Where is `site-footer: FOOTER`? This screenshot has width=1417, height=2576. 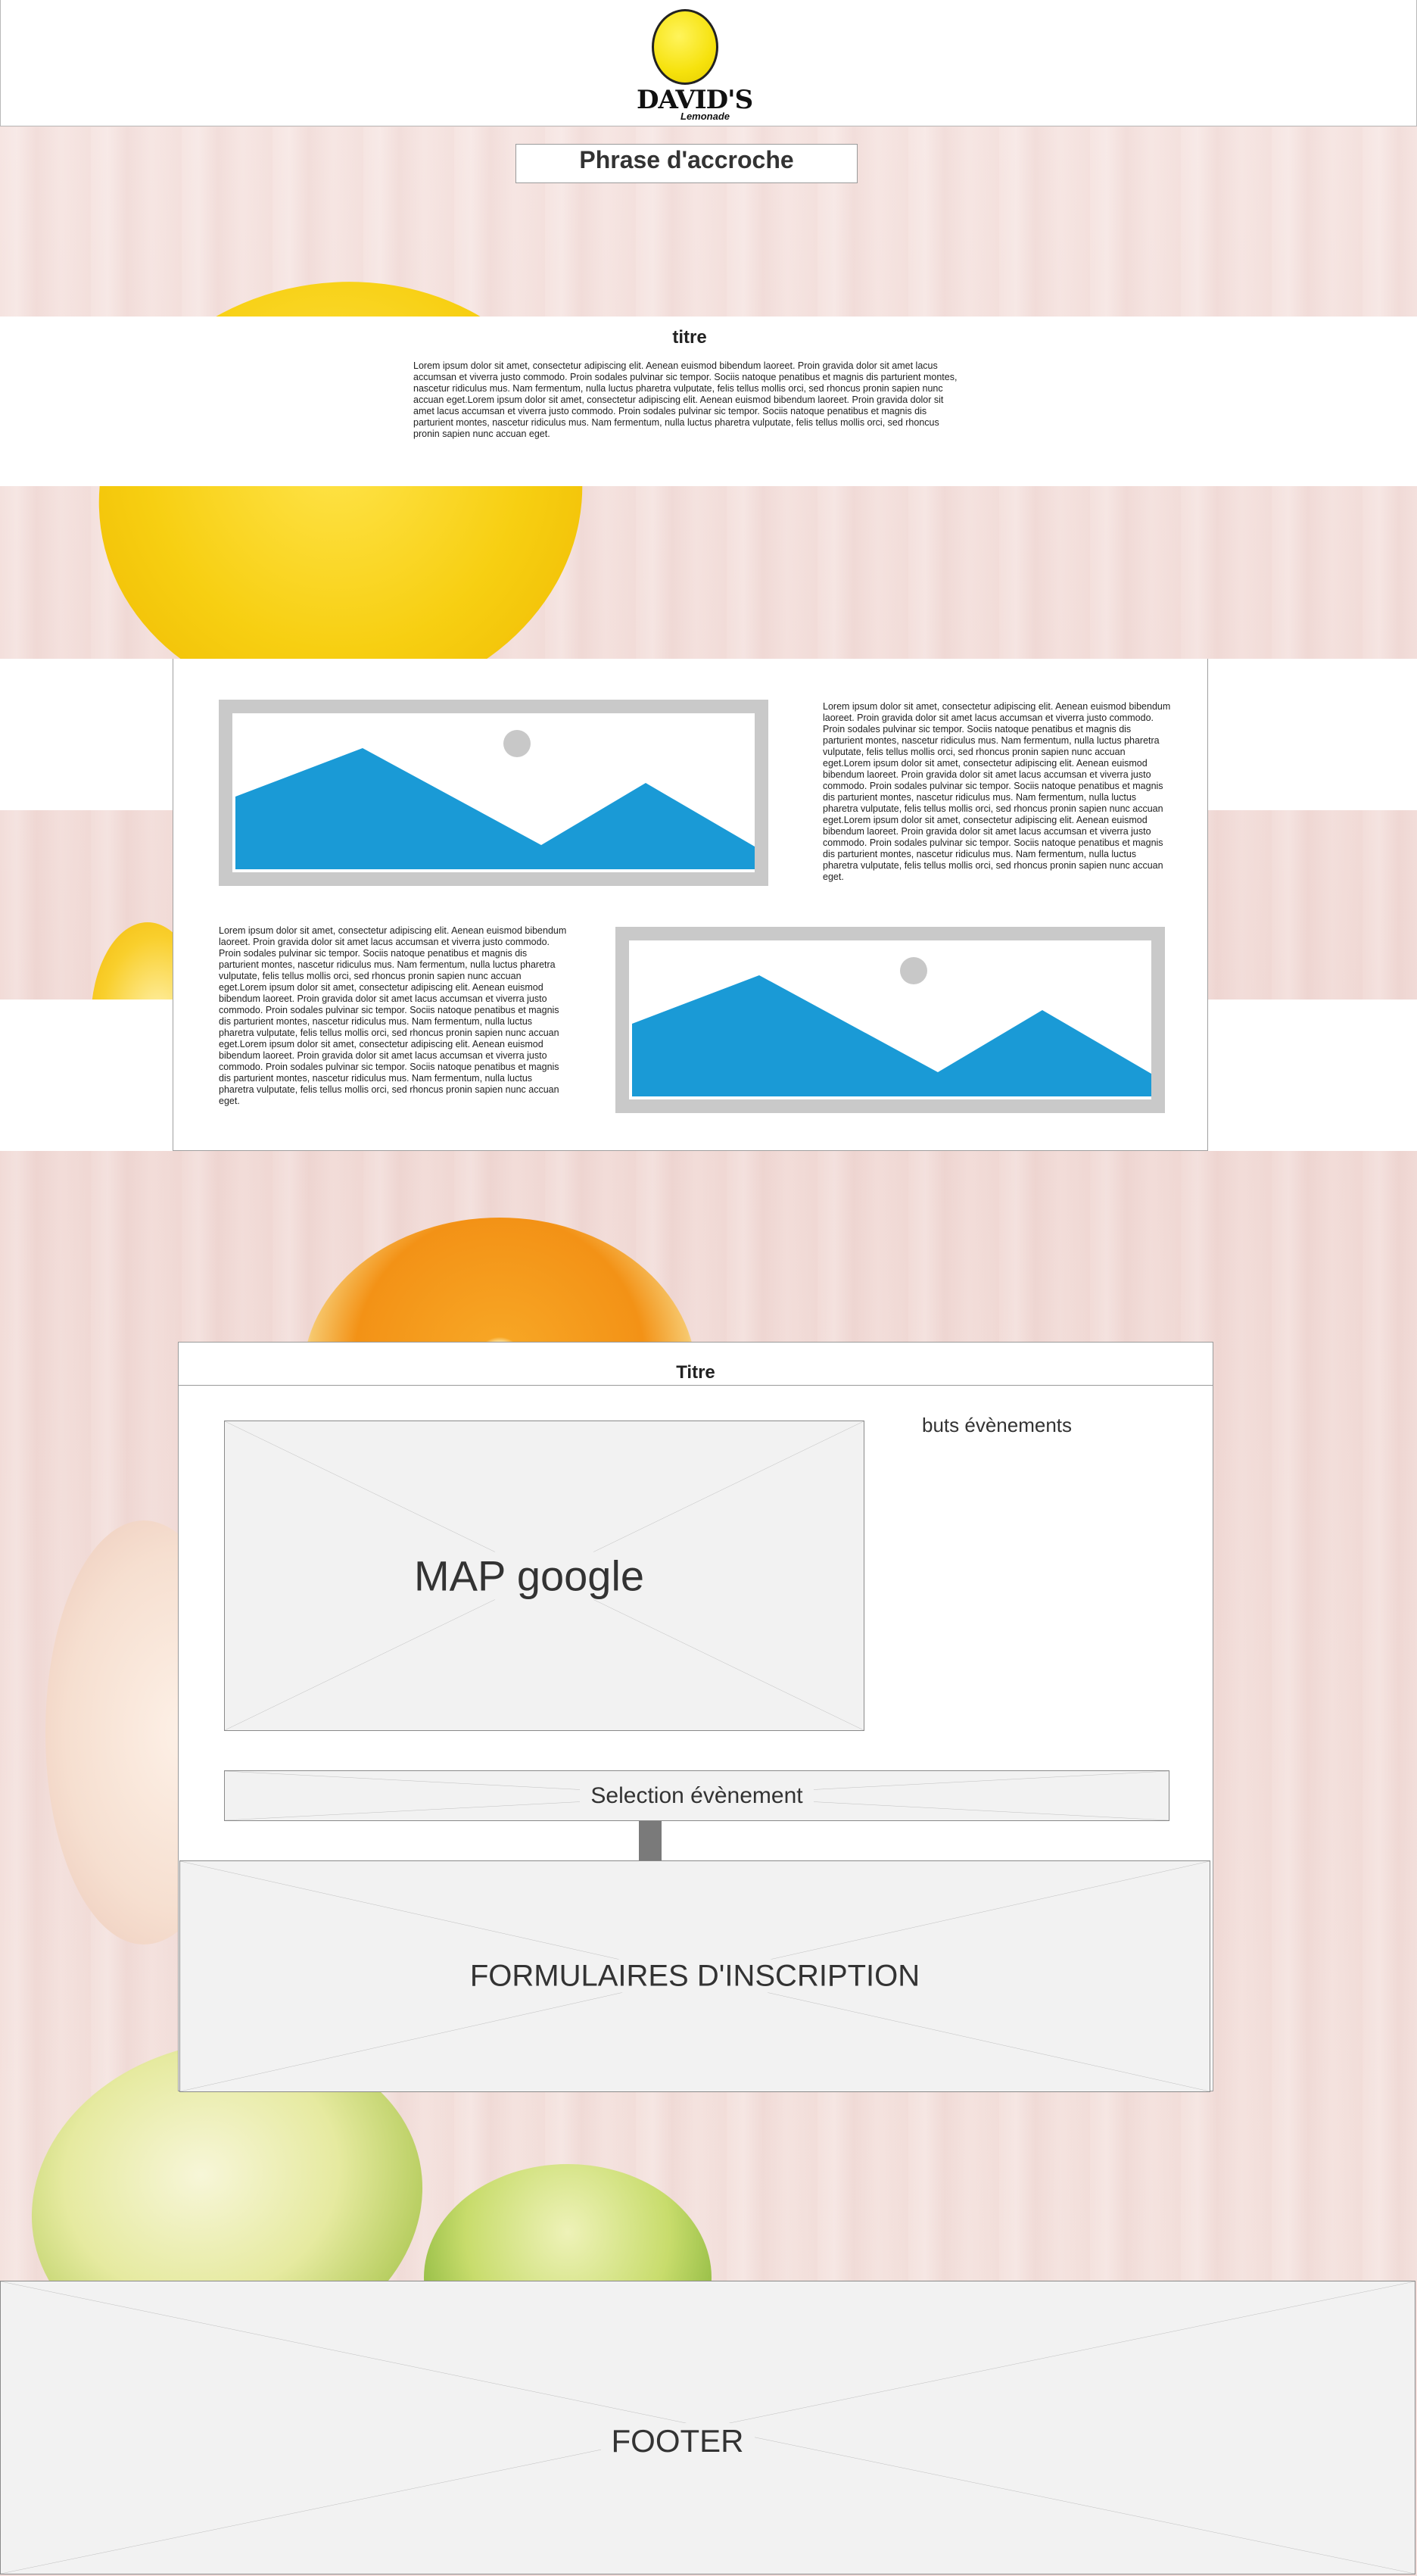
site-footer: FOOTER is located at coordinates (707, 2427).